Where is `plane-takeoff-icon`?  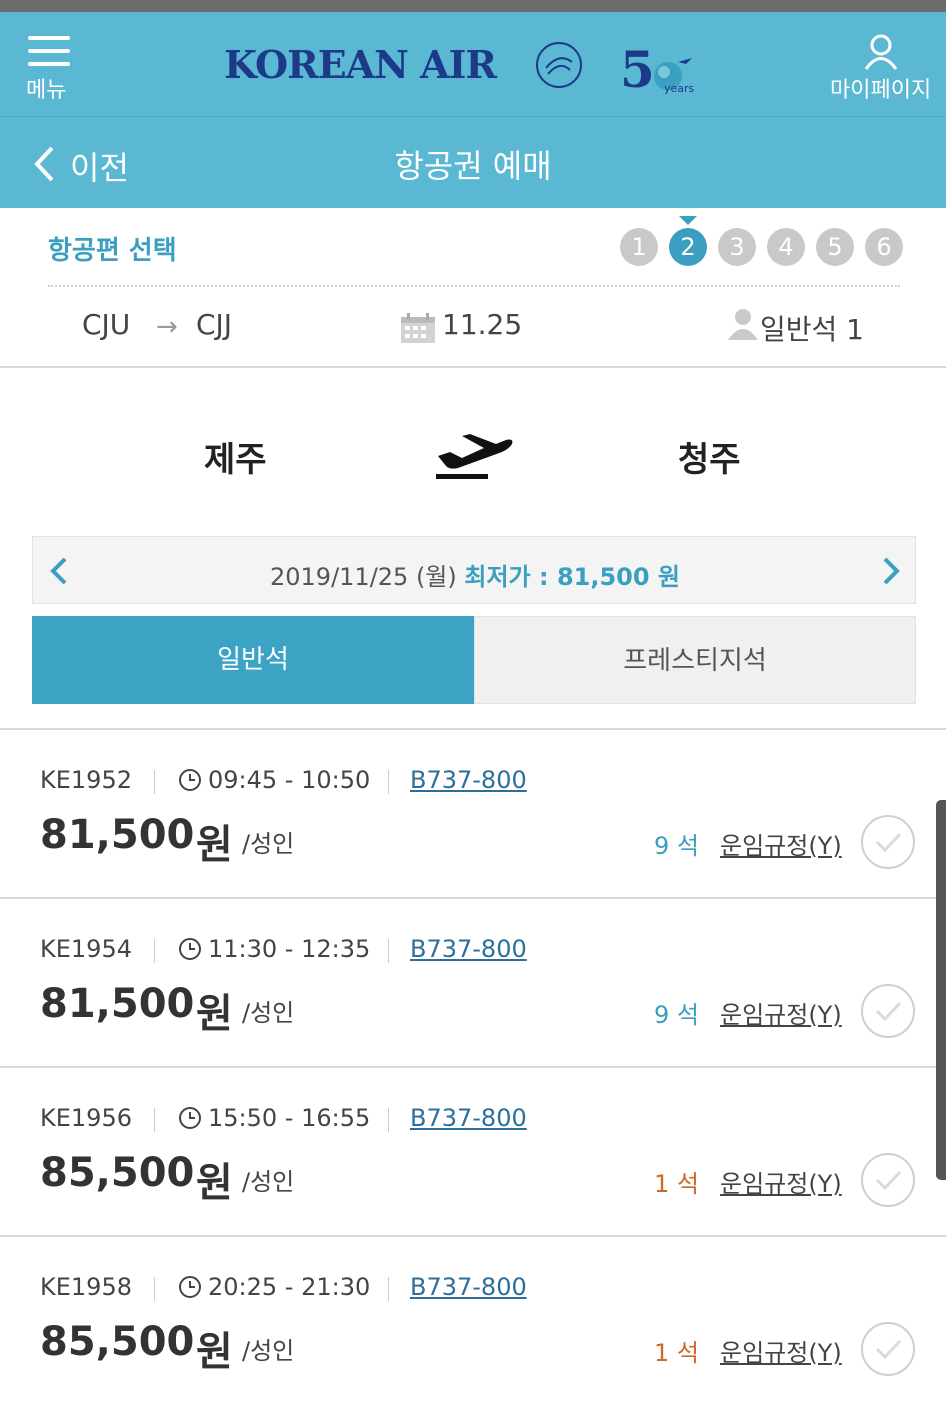 plane-takeoff-icon is located at coordinates (474, 456).